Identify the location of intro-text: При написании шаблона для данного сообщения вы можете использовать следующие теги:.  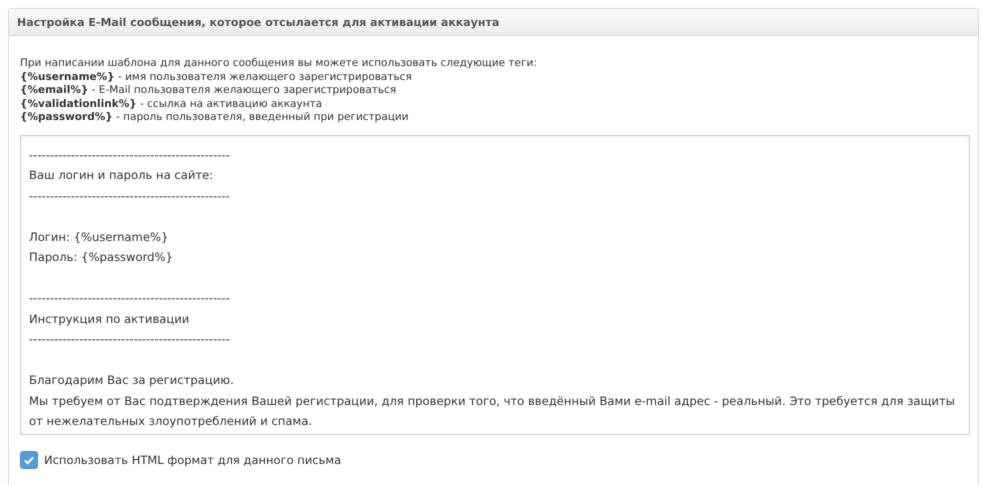
(279, 63).